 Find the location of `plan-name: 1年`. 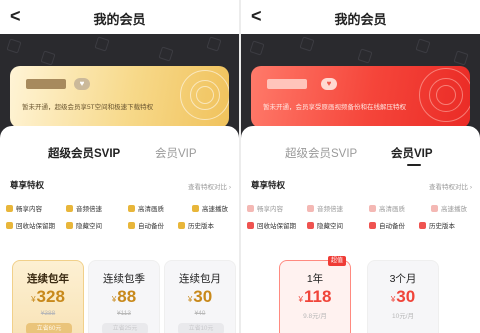

plan-name: 1年 is located at coordinates (315, 279).